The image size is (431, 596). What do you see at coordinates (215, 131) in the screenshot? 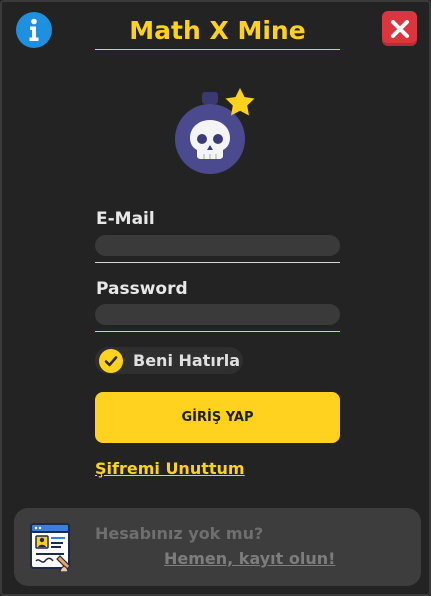
I see `skull-bomb-icon` at bounding box center [215, 131].